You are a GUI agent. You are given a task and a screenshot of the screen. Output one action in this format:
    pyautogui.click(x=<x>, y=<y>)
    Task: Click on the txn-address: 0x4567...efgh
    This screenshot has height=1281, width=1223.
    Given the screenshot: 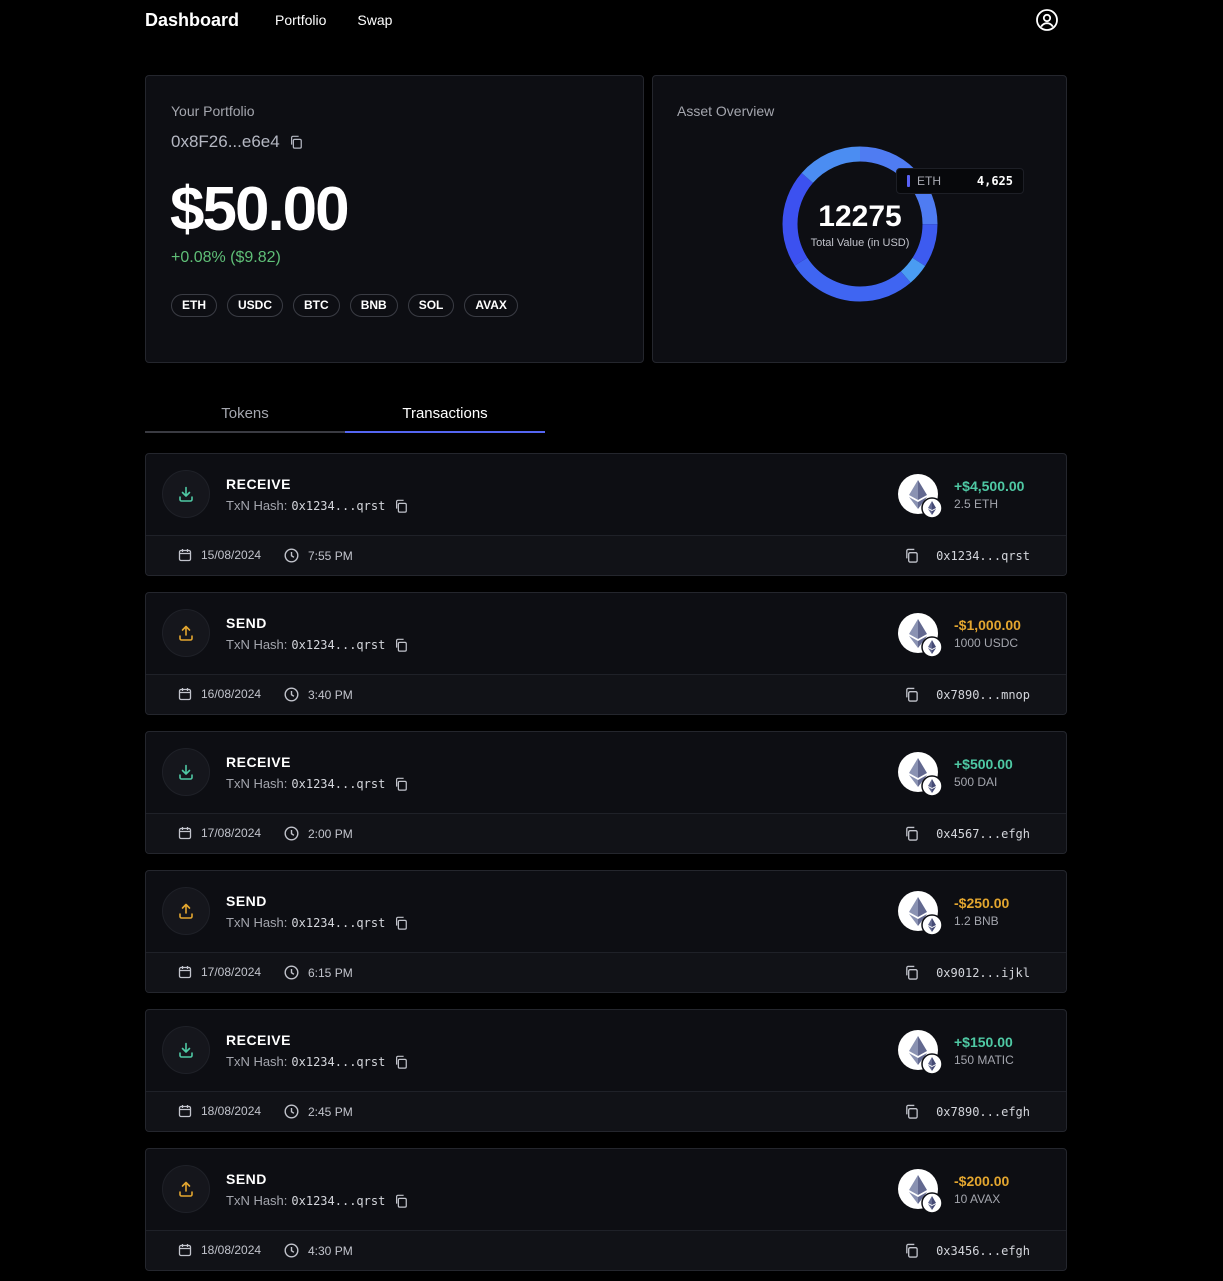 What is the action you would take?
    pyautogui.click(x=983, y=833)
    